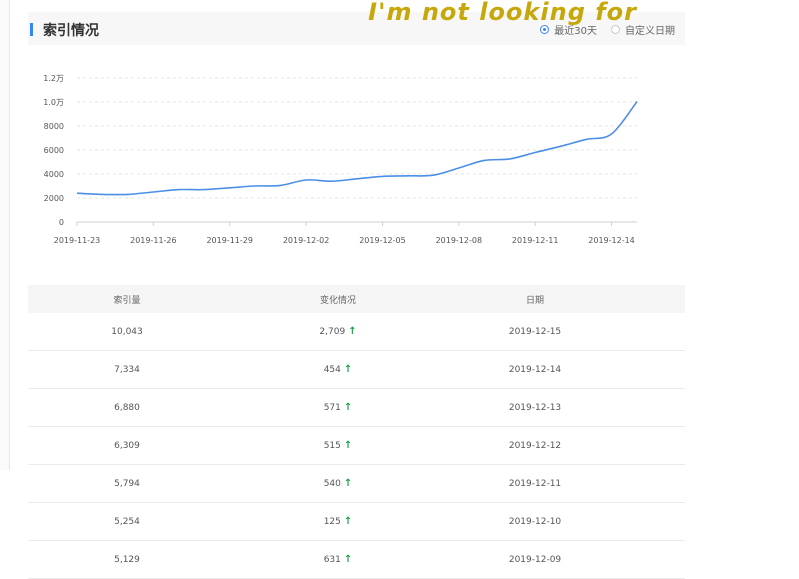 The image size is (799, 579). Describe the element at coordinates (127, 407) in the screenshot. I see `cell-count: 6,880` at that location.